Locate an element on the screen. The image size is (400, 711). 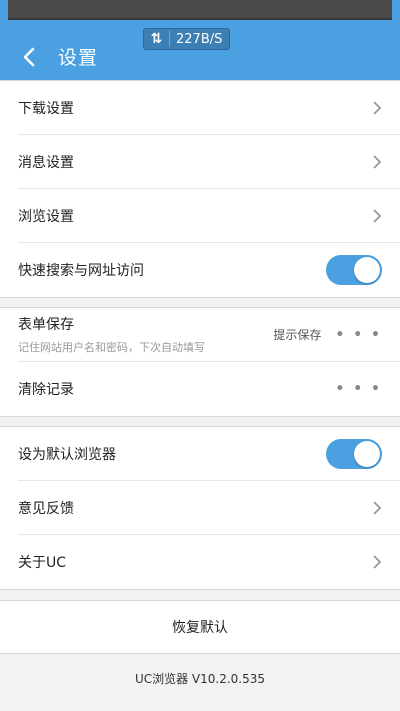
setting-row-default-browser: 设为默认浏览器 is located at coordinates (209, 454).